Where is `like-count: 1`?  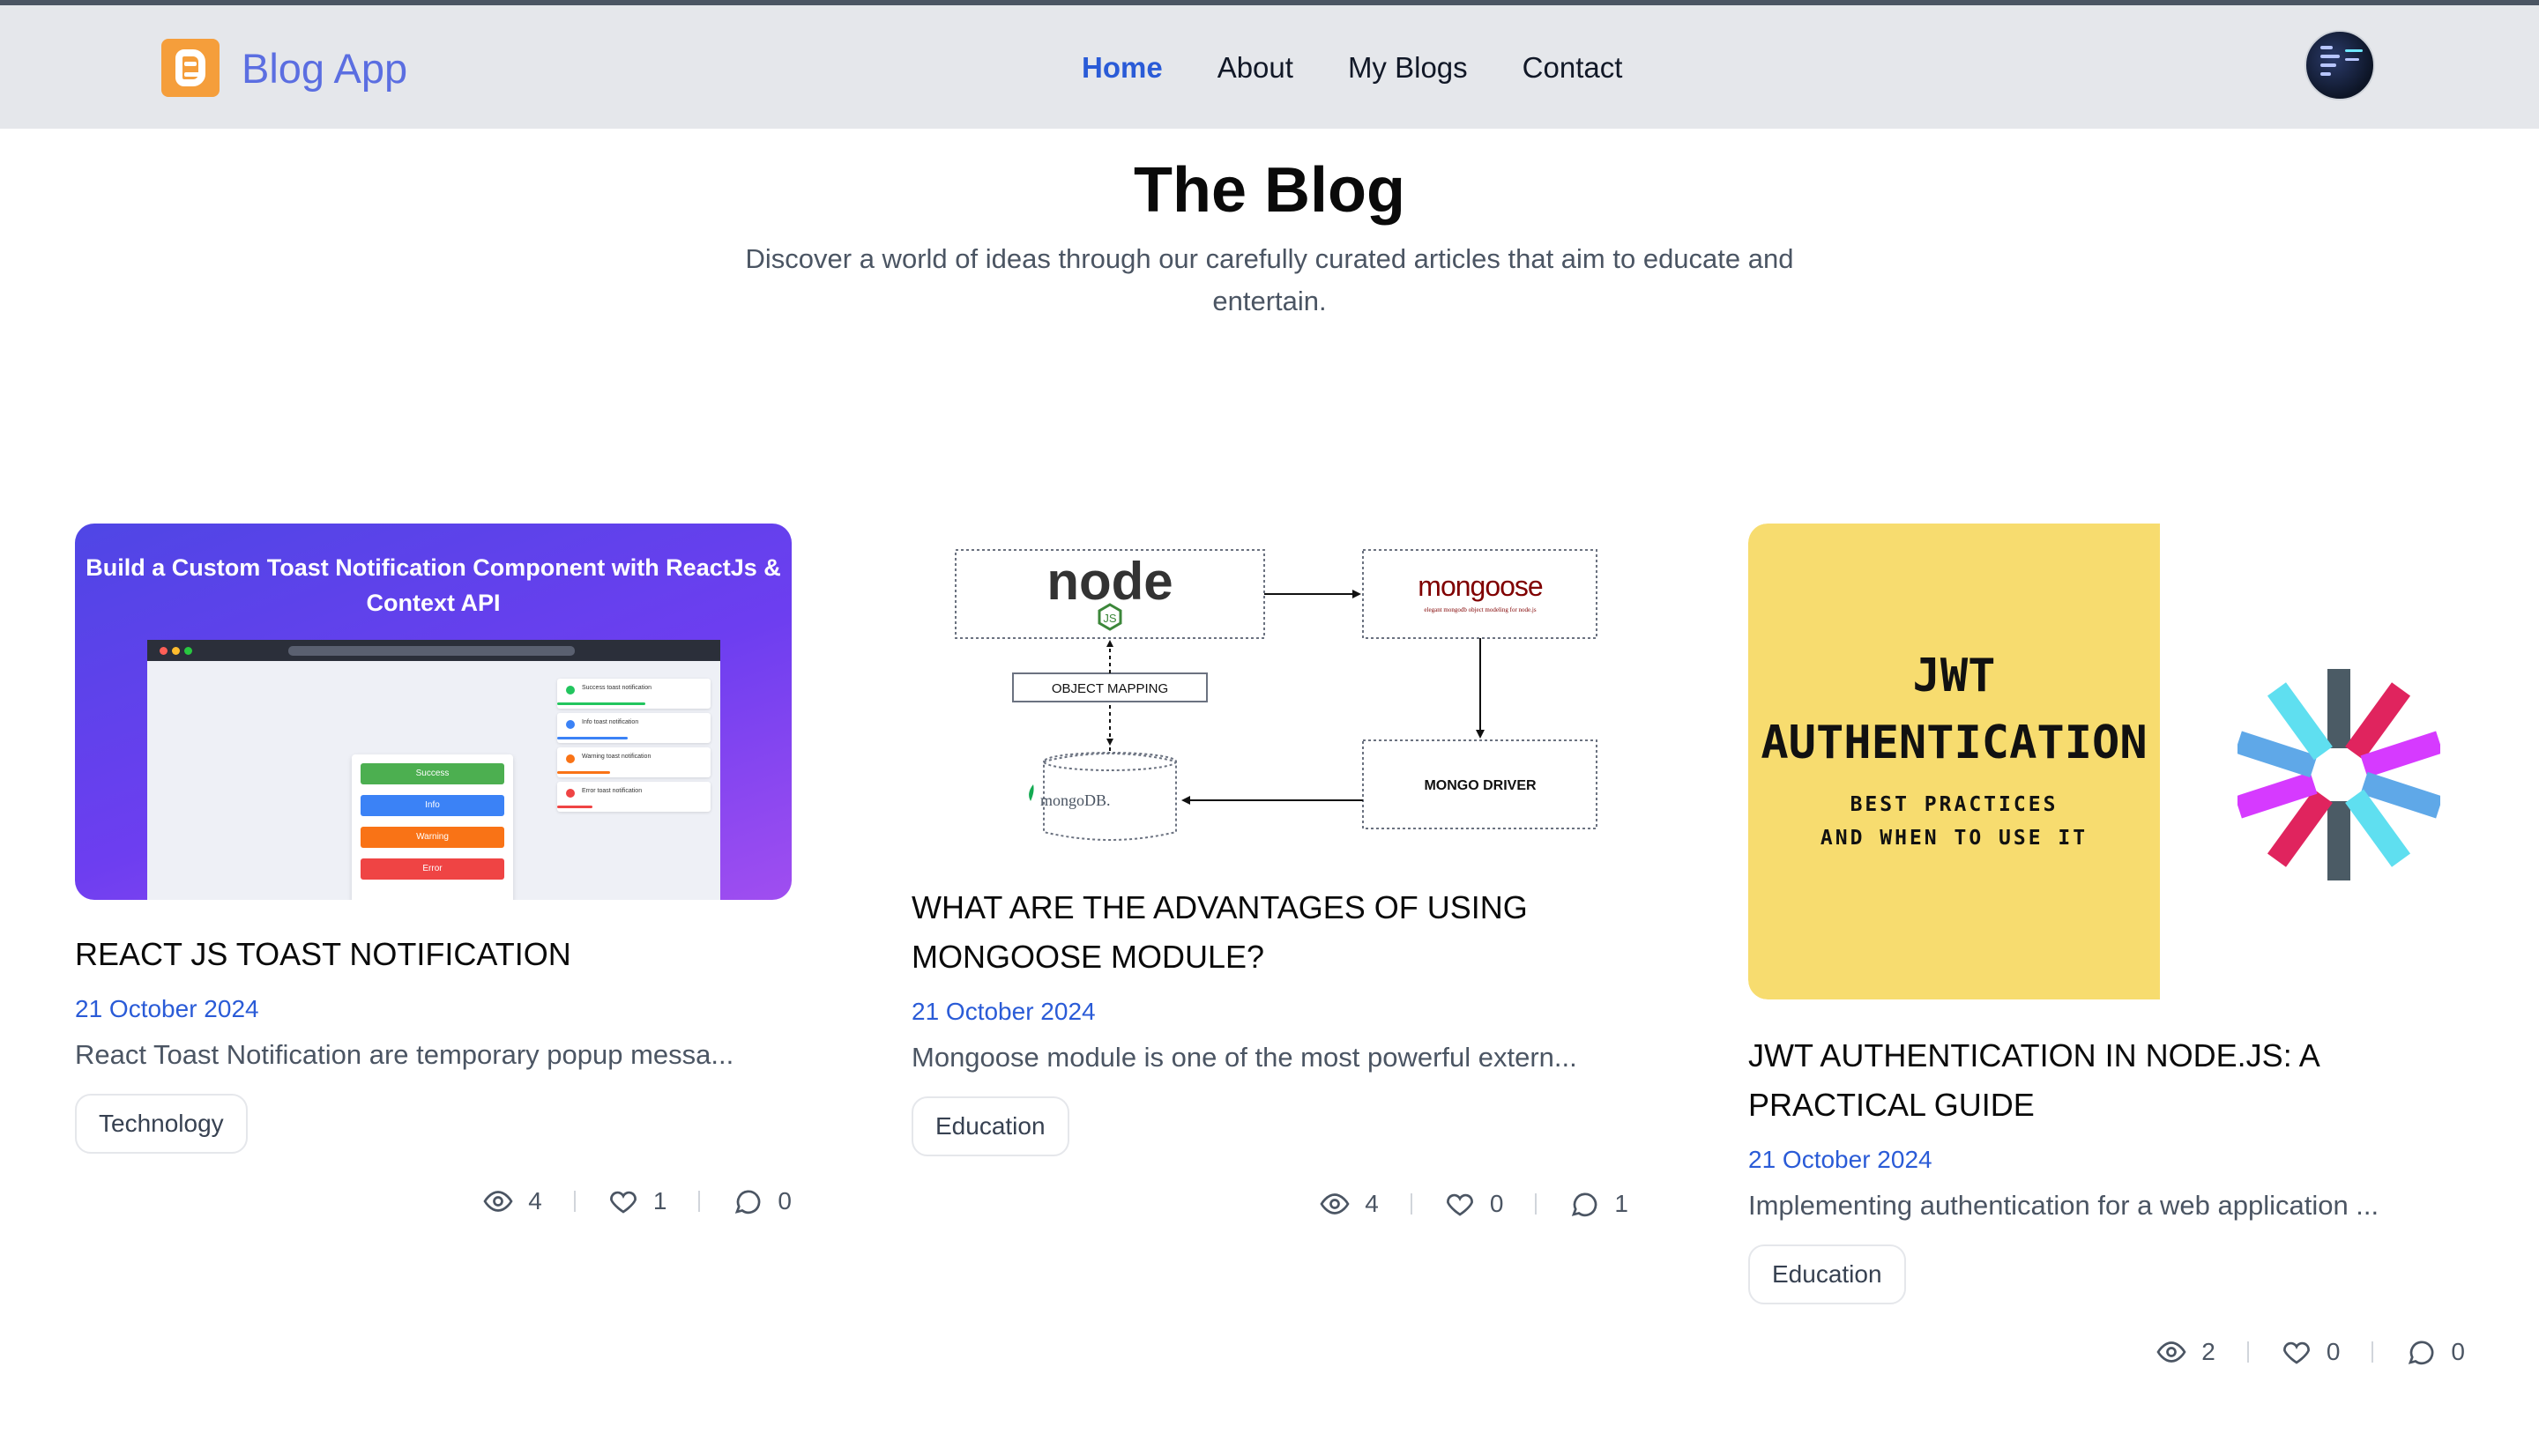
like-count: 1 is located at coordinates (637, 1201).